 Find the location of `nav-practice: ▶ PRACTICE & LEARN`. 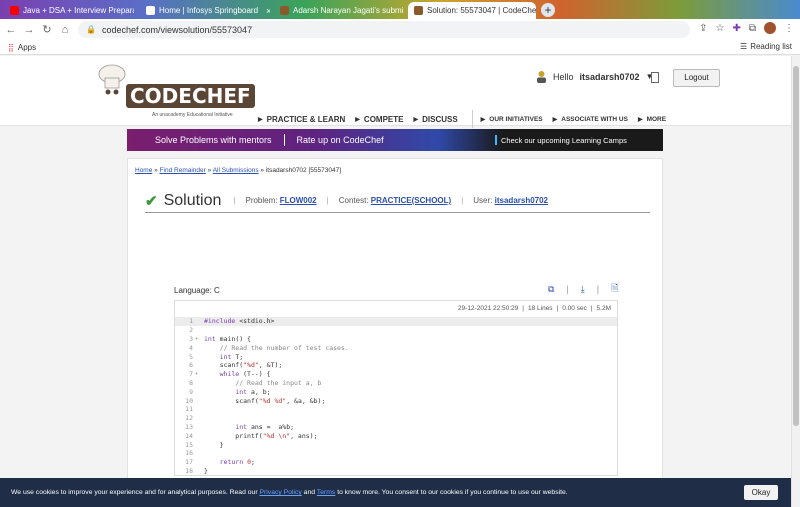

nav-practice: ▶ PRACTICE & LEARN is located at coordinates (301, 119).